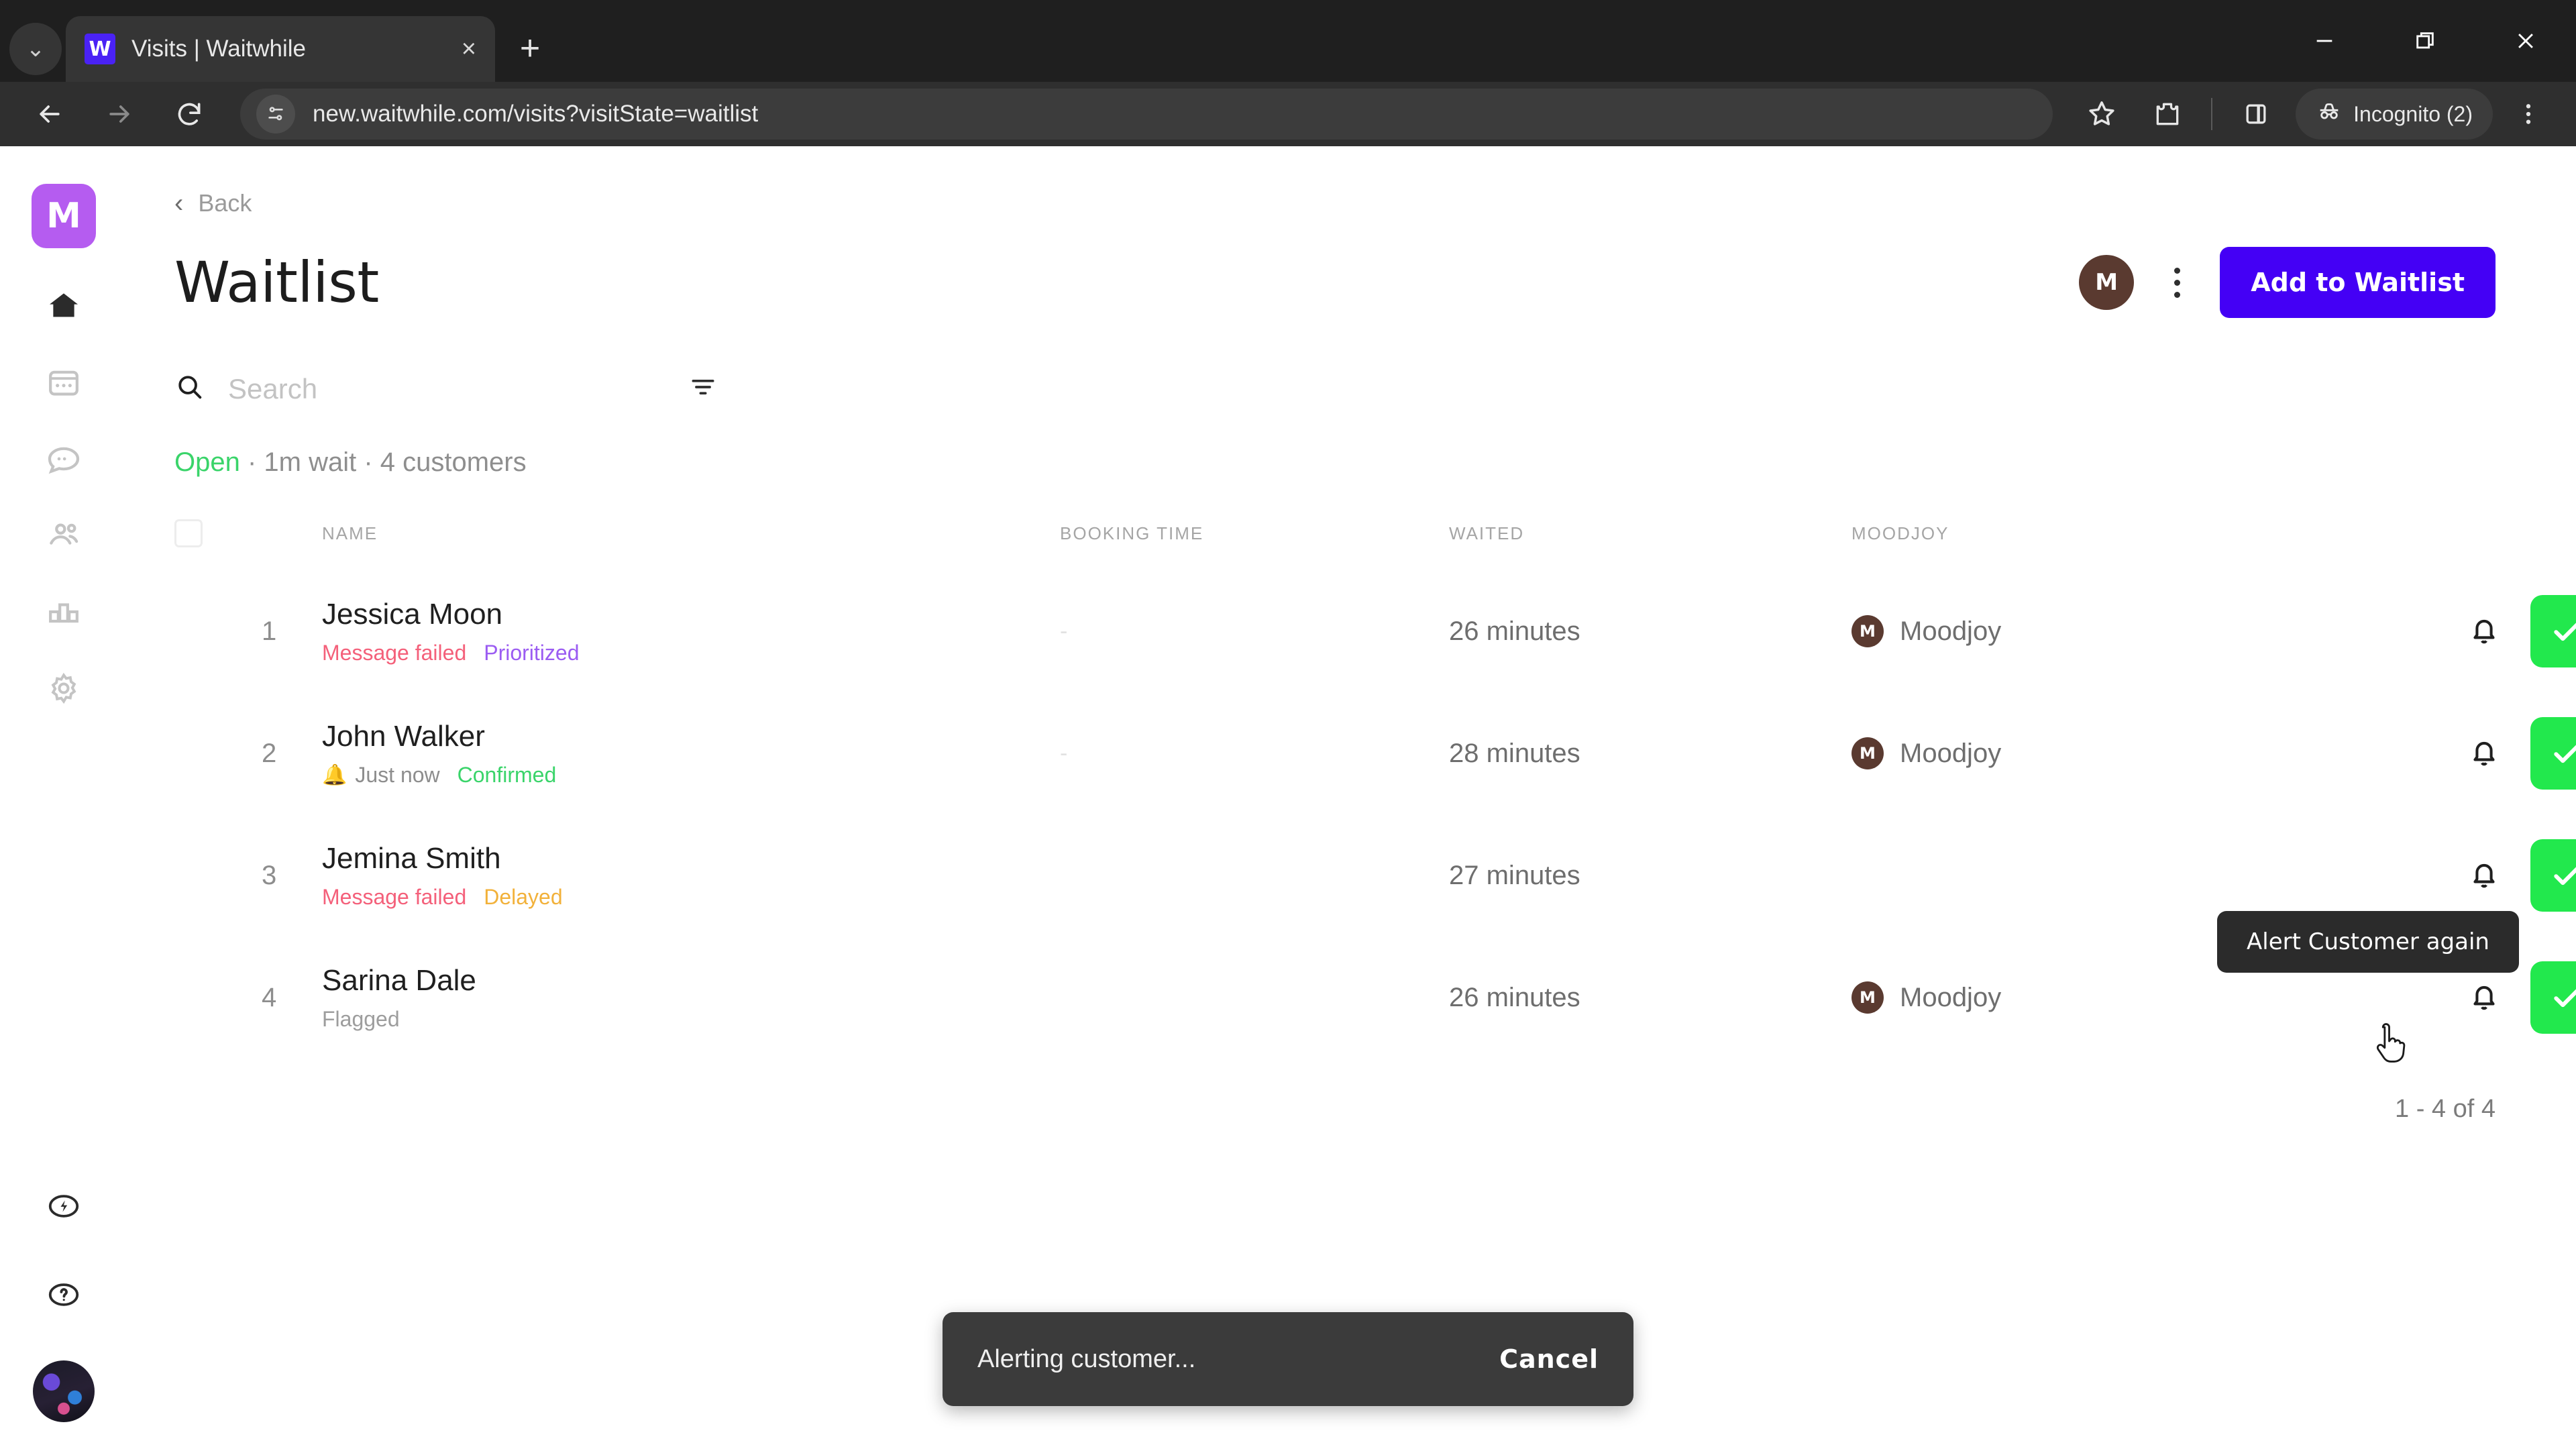  I want to click on sidebar-item-settings, so click(63, 689).